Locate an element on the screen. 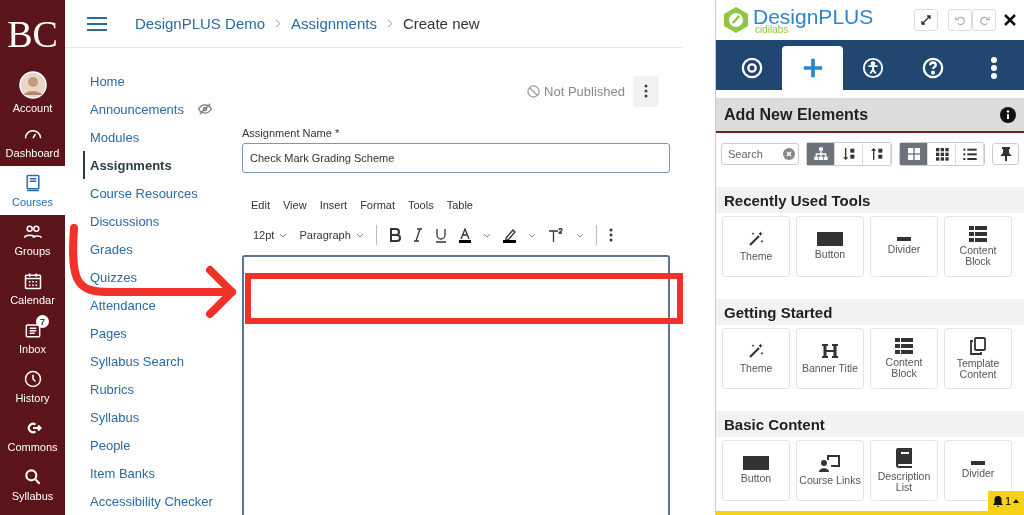  course-nav-link: Item Banks is located at coordinates (157, 473).